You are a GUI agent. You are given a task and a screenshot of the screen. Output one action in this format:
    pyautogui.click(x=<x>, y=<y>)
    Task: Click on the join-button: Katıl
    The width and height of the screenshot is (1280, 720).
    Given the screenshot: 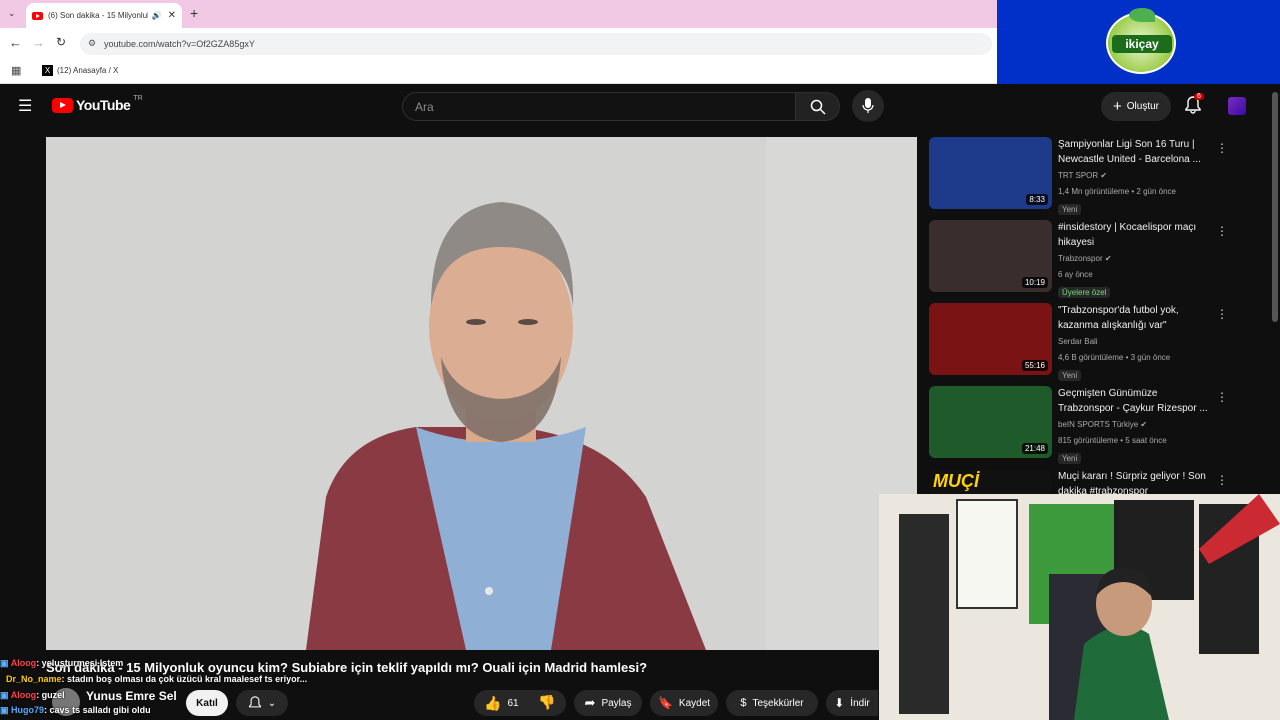 What is the action you would take?
    pyautogui.click(x=207, y=703)
    